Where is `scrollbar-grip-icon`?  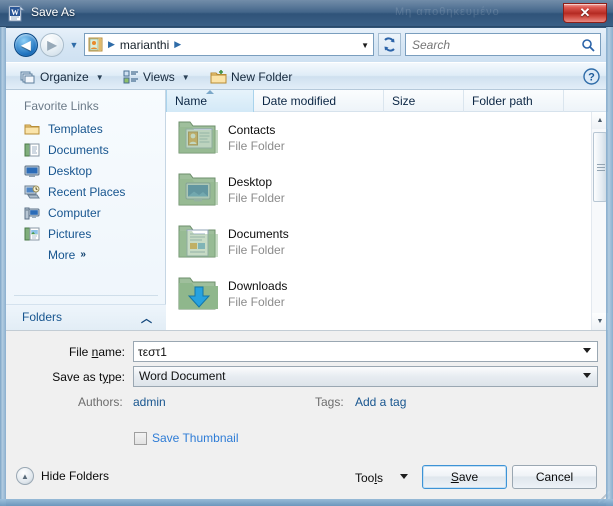 scrollbar-grip-icon is located at coordinates (601, 167).